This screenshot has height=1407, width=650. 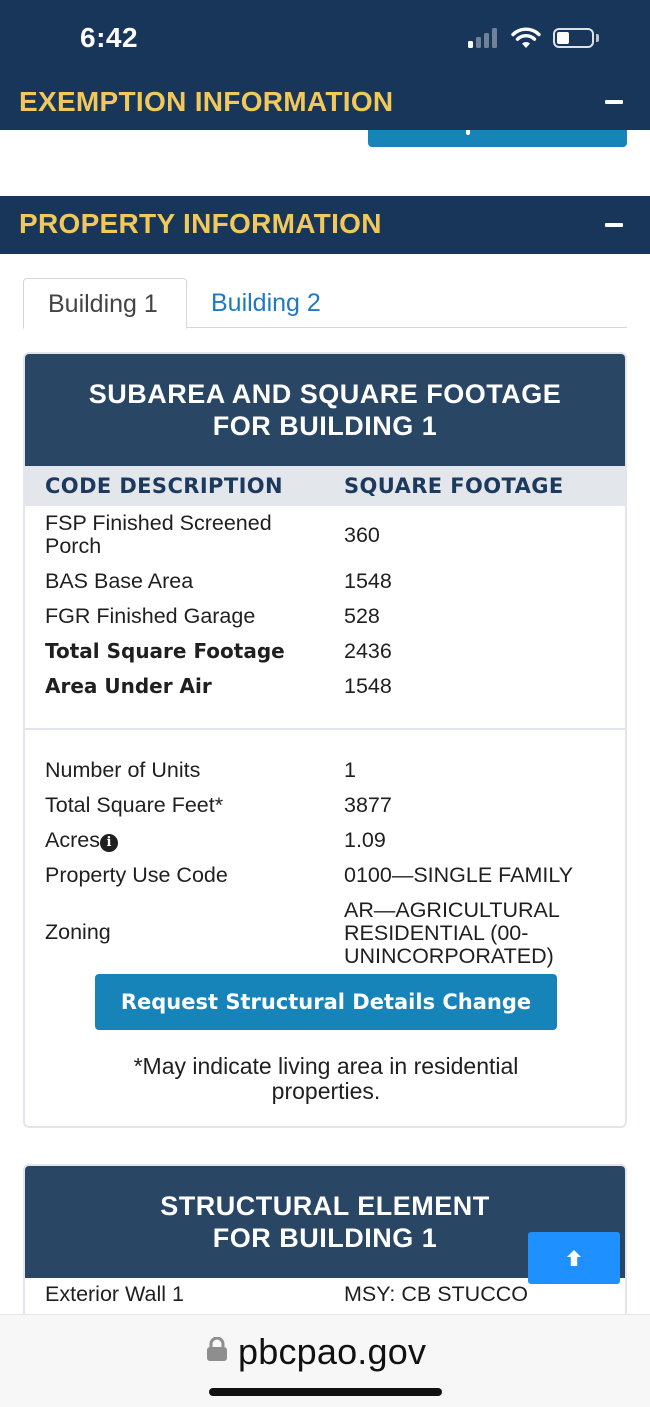 What do you see at coordinates (332, 1352) in the screenshot?
I see `url-text: pbcpao.gov` at bounding box center [332, 1352].